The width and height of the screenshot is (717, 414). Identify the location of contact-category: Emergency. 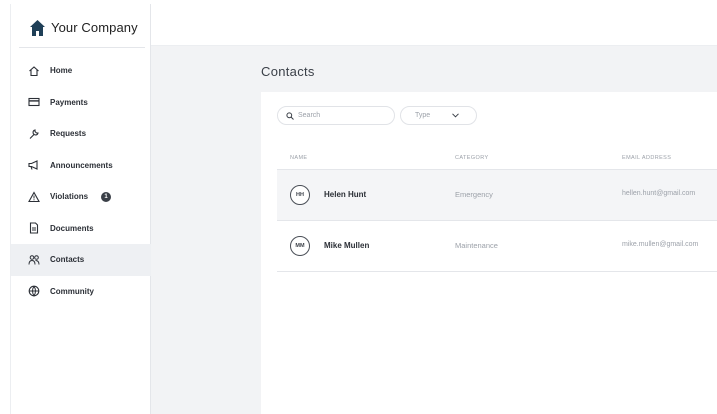
(474, 194).